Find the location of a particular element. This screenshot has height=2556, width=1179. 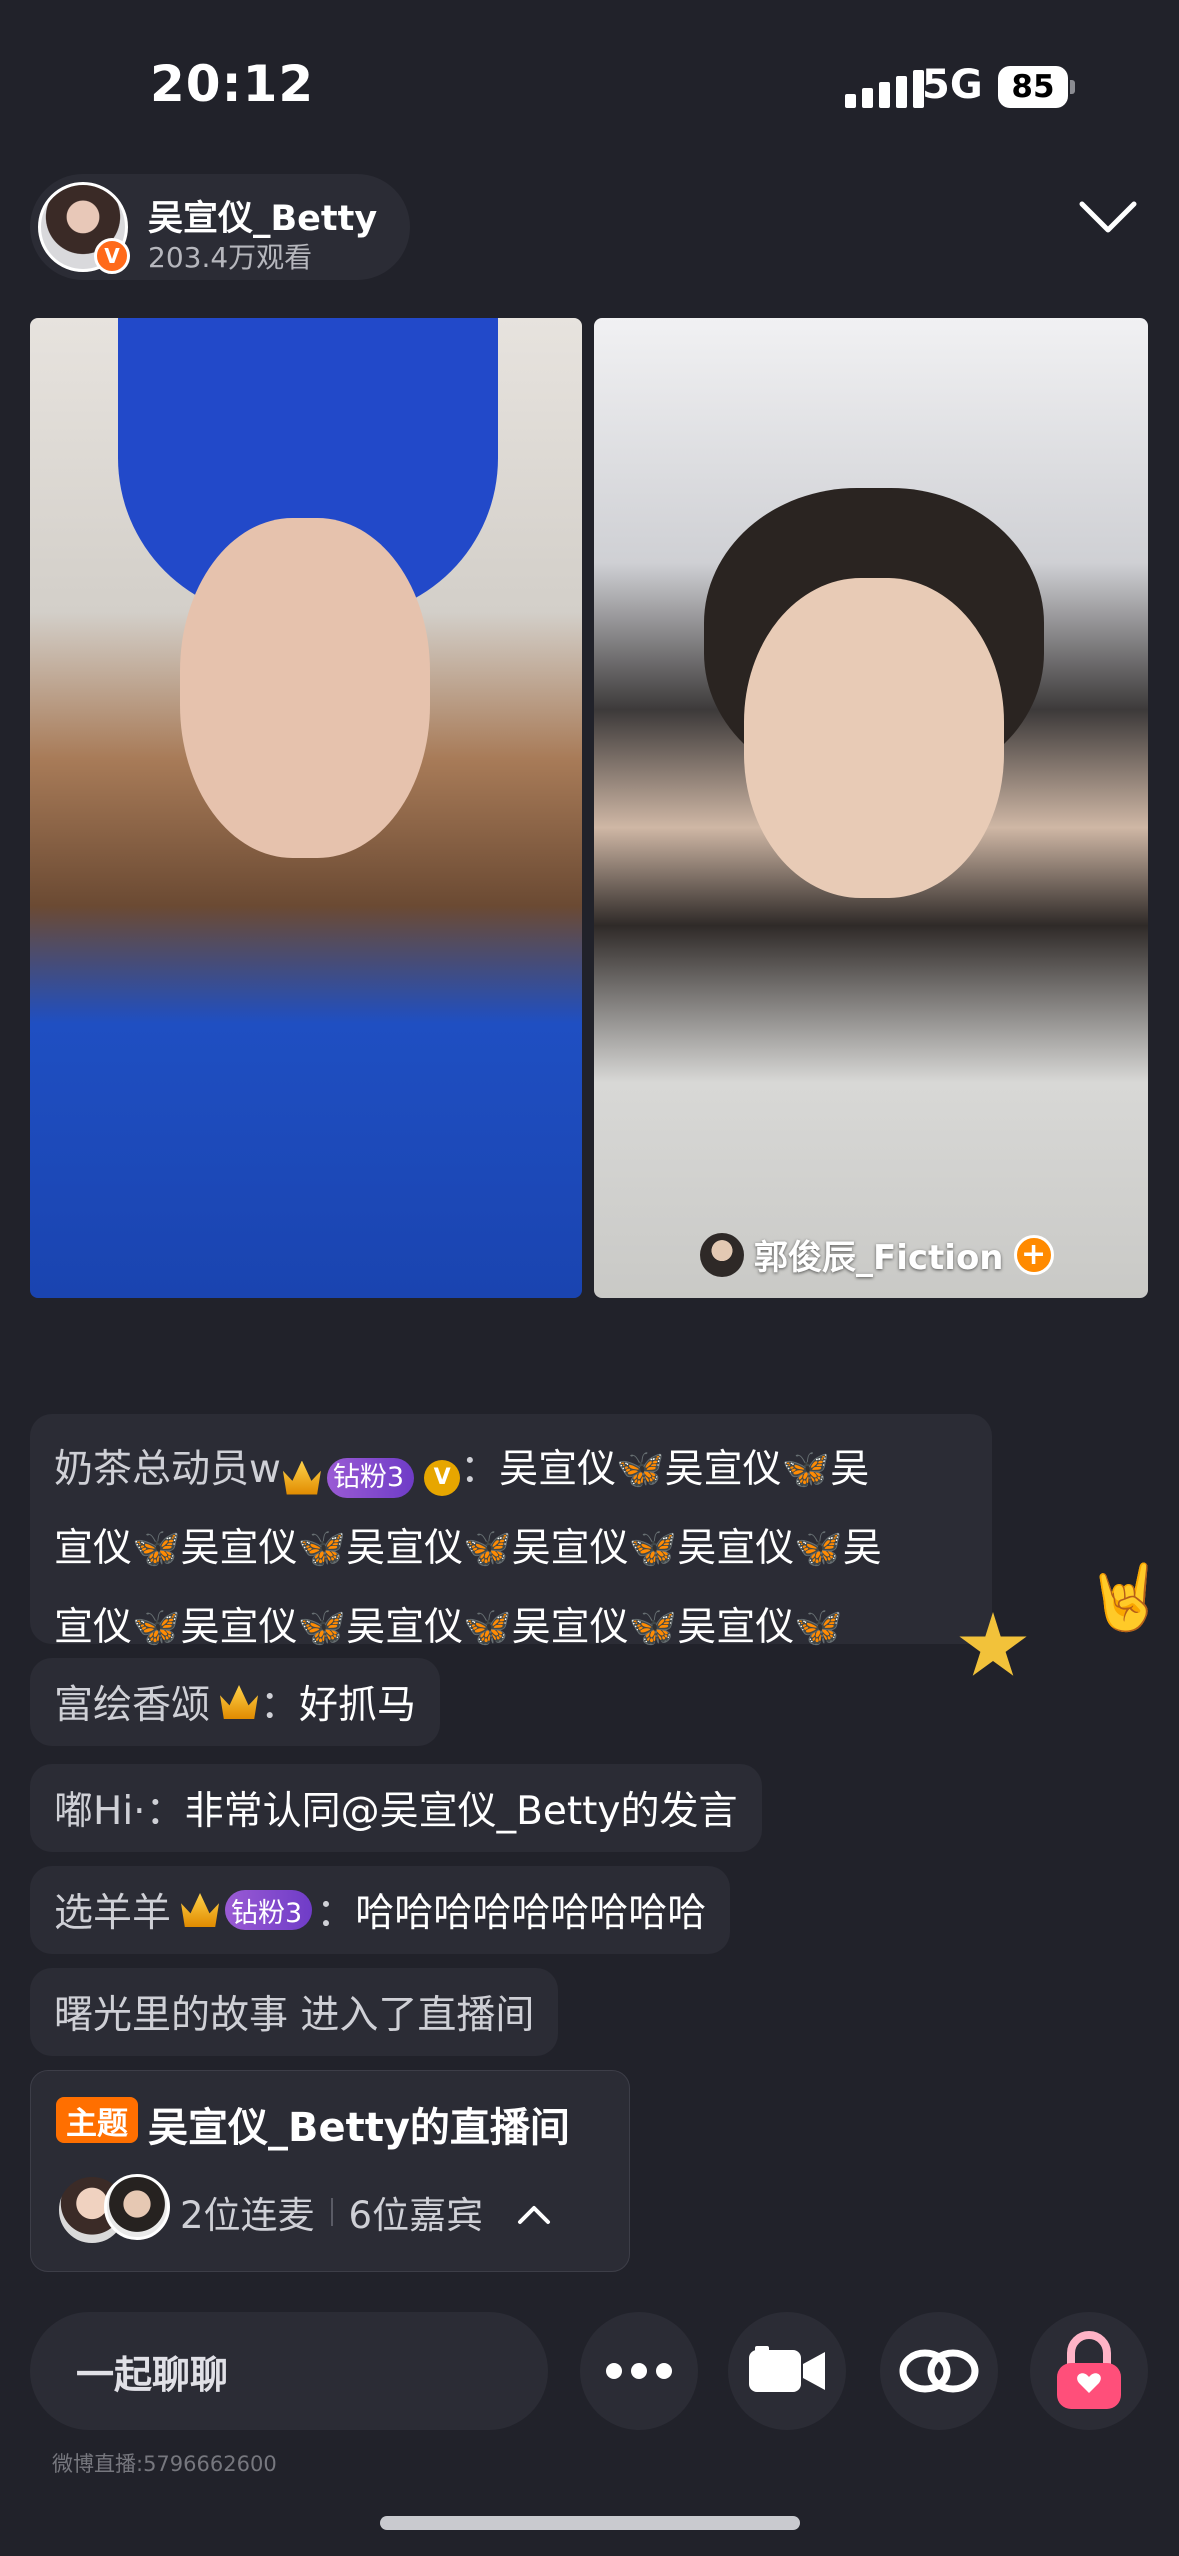

room-id: 微博直播:5796662600 is located at coordinates (164, 2464).